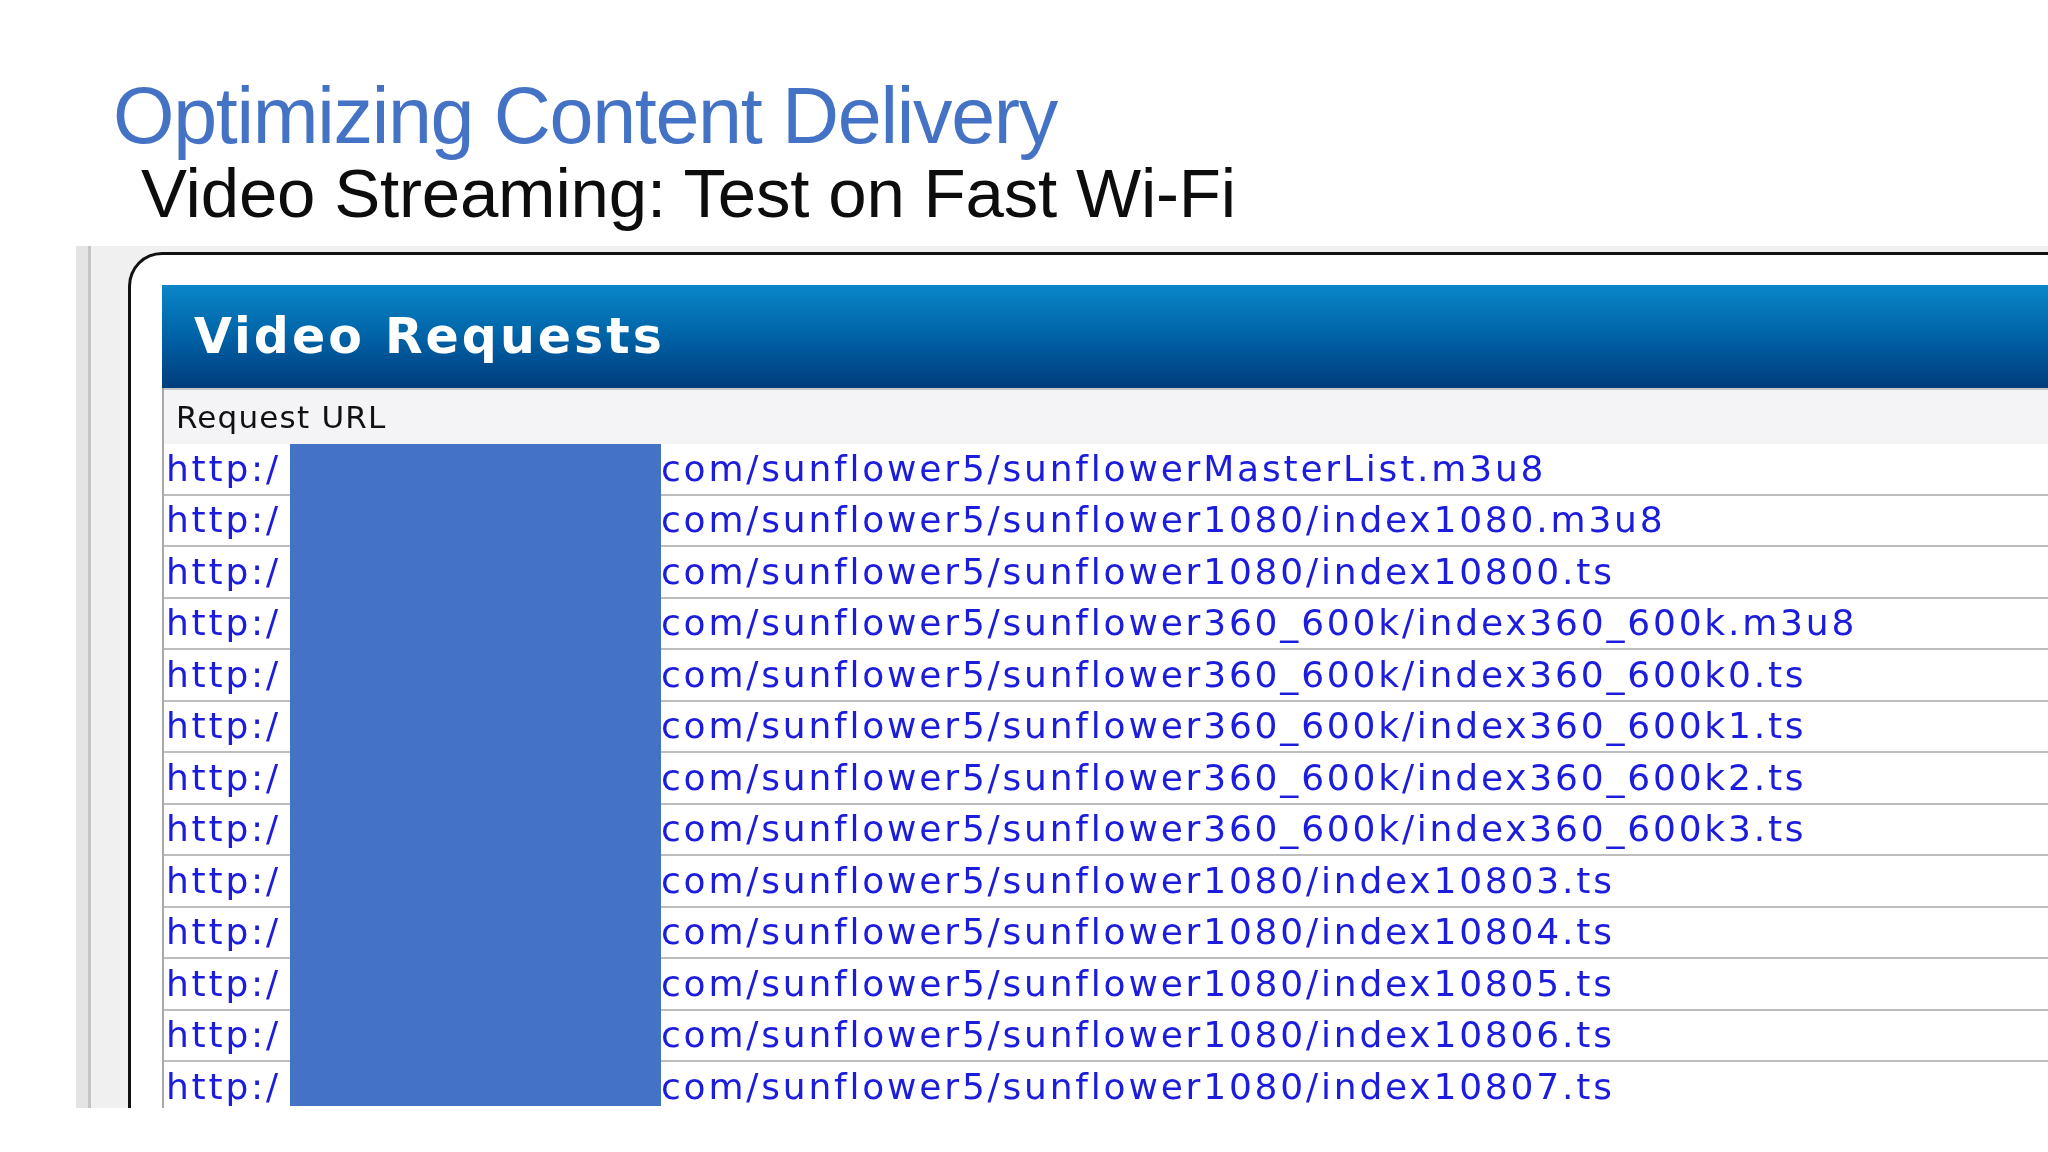 This screenshot has width=2048, height=1152. Describe the element at coordinates (1106, 416) in the screenshot. I see `column-header: Request URL` at that location.